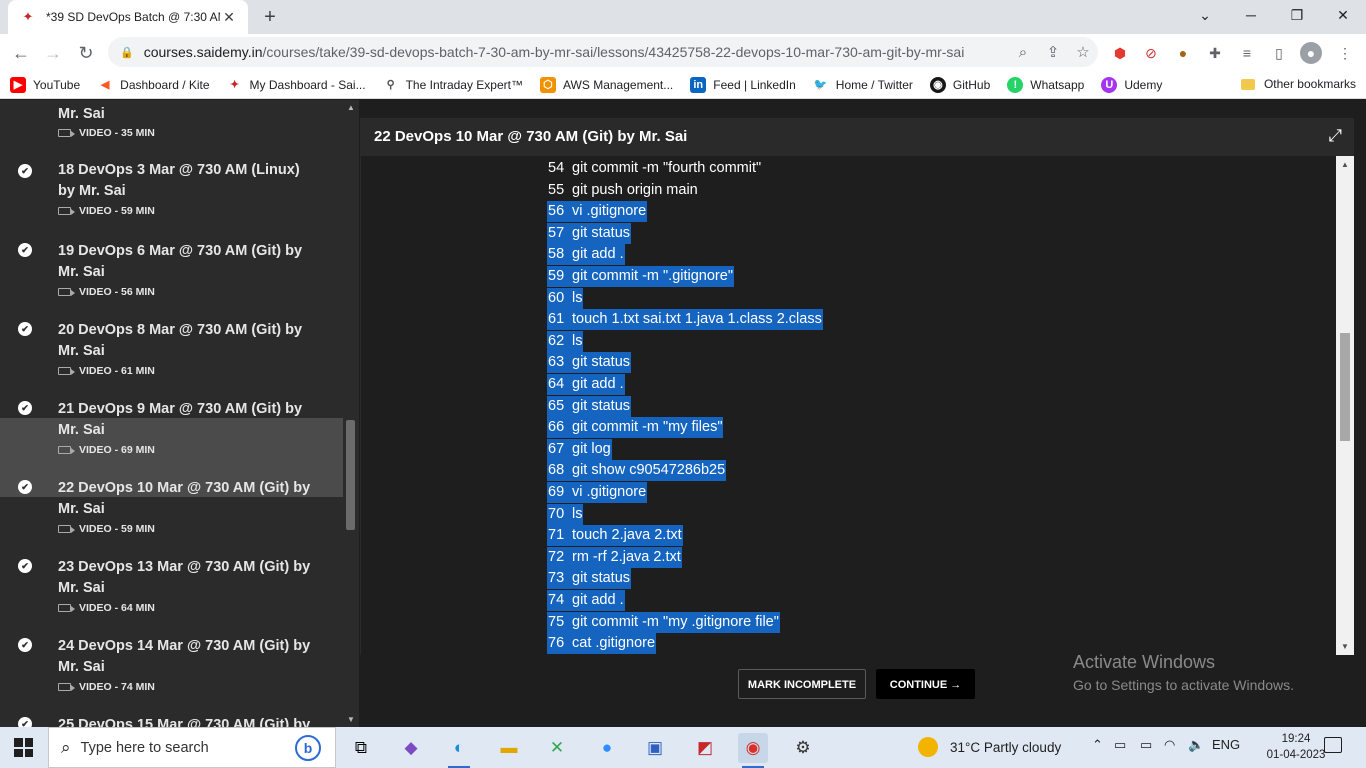 This screenshot has height=768, width=1366. Describe the element at coordinates (597, 492) in the screenshot. I see `code-line: 69 vi .gitignore` at that location.